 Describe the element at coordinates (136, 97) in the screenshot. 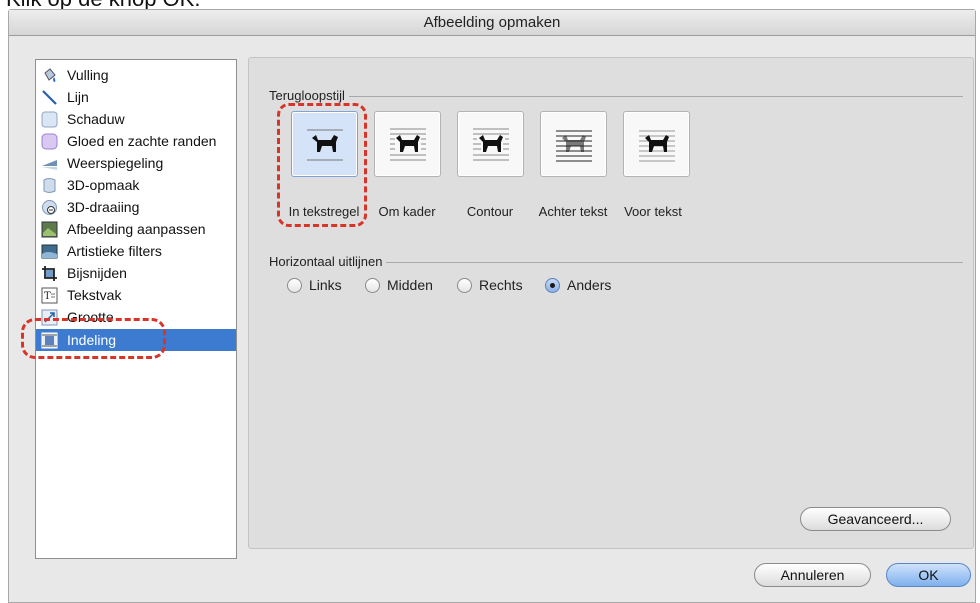

I see `sidebar-item-lijn: Lijn` at that location.